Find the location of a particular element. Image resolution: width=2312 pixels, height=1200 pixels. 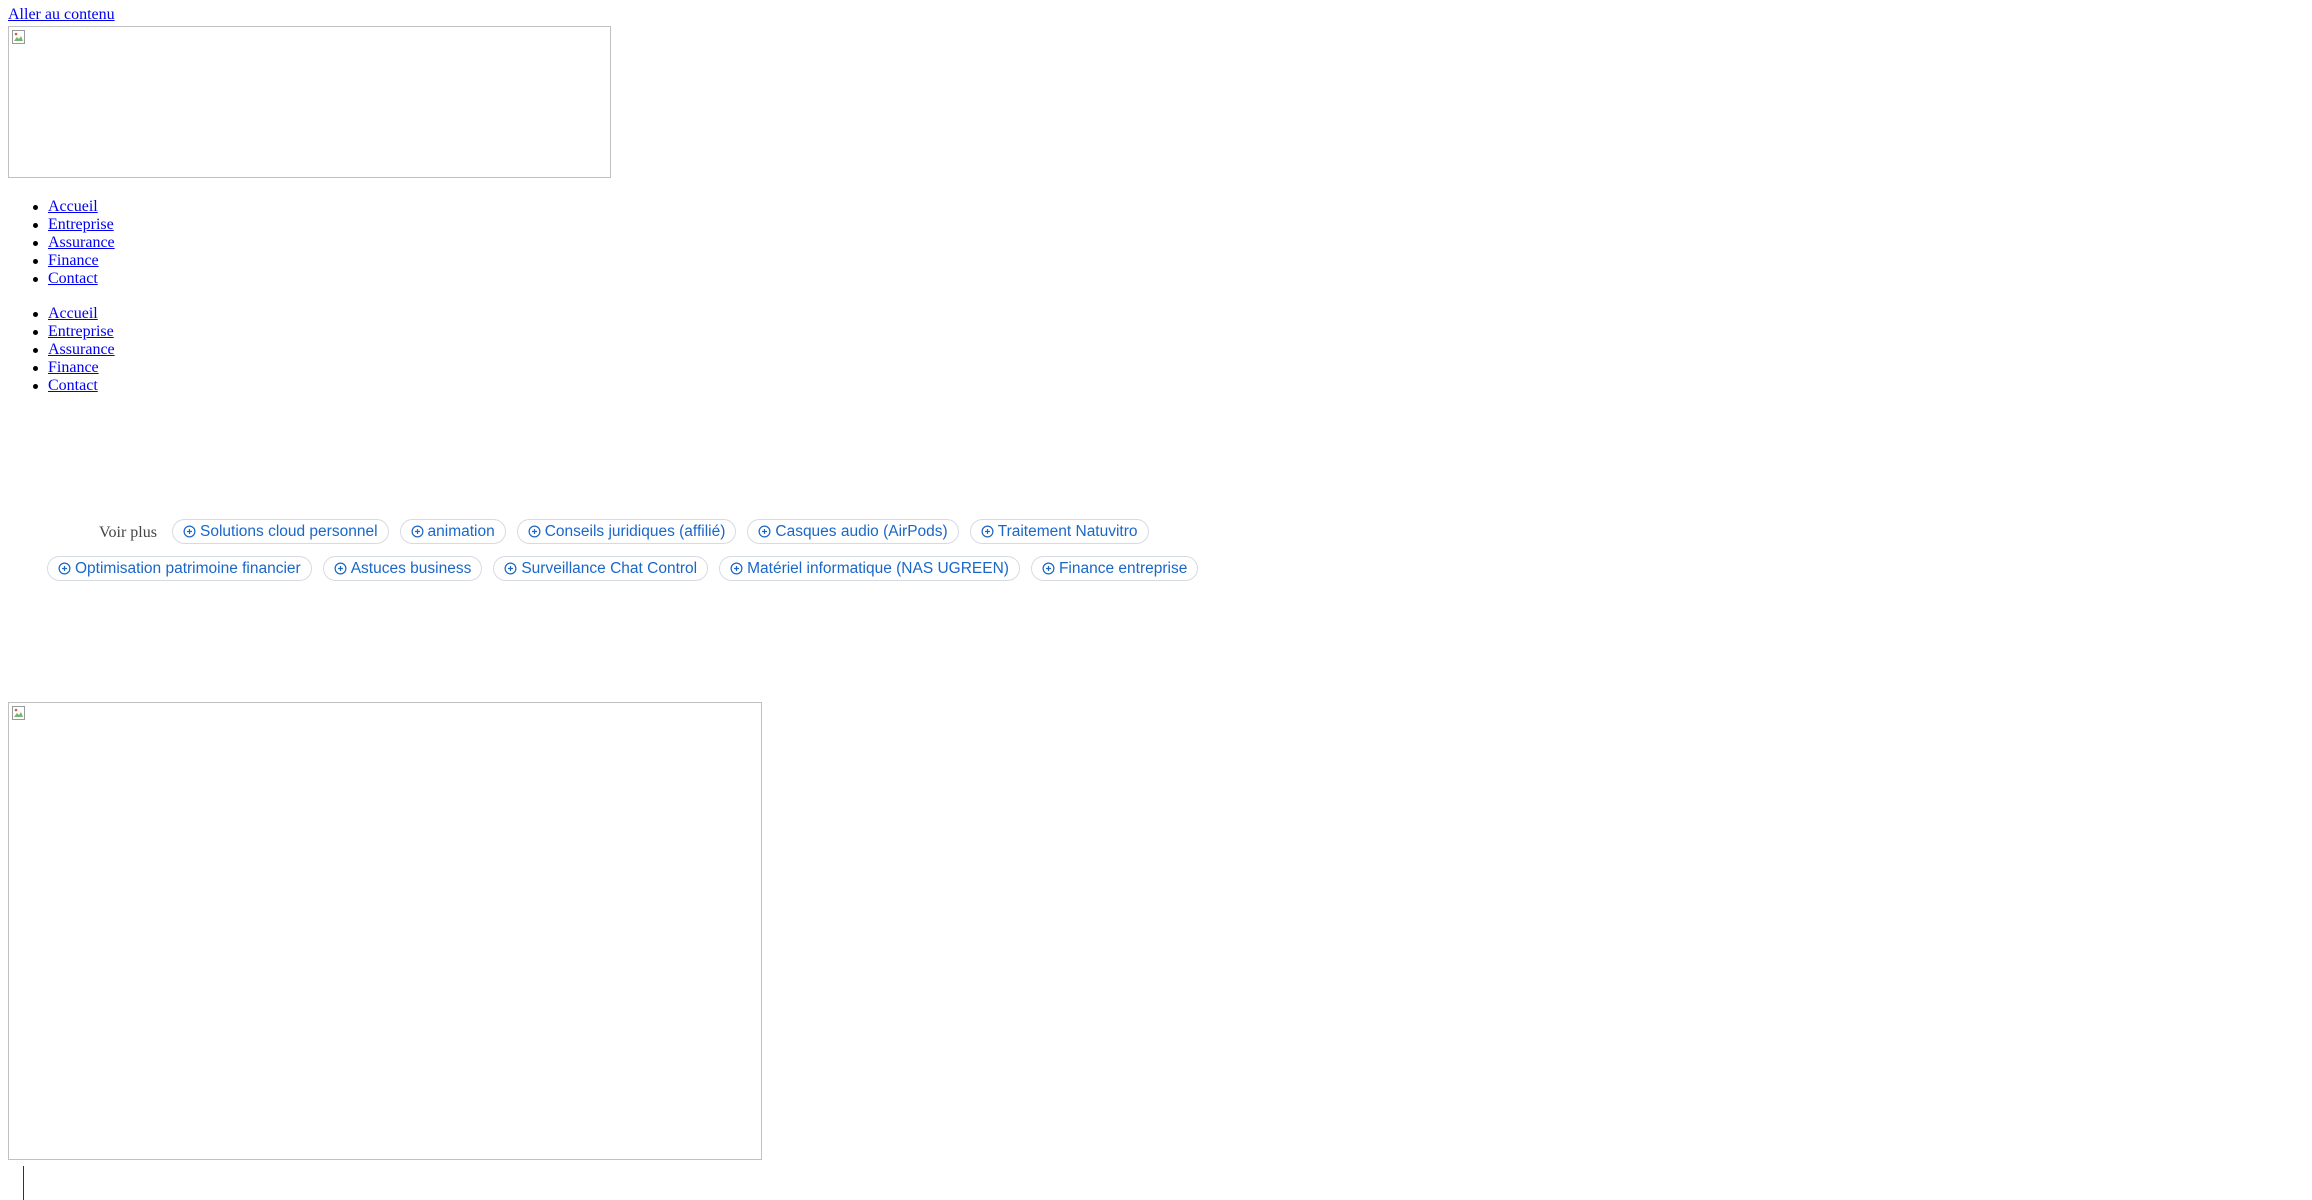

tag-chip: Solutions cloud personnel is located at coordinates (280, 531).